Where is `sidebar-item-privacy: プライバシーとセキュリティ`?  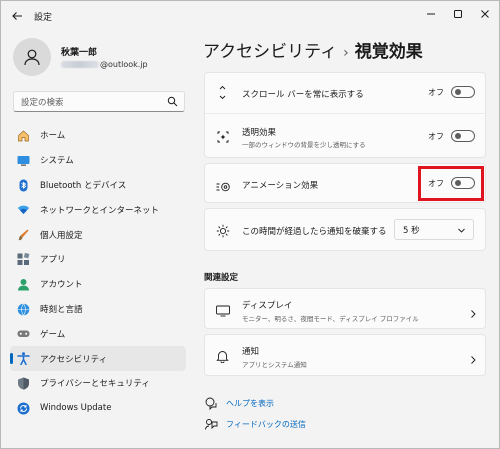
sidebar-item-privacy: プライバシーとセキュリティ is located at coordinates (98, 383).